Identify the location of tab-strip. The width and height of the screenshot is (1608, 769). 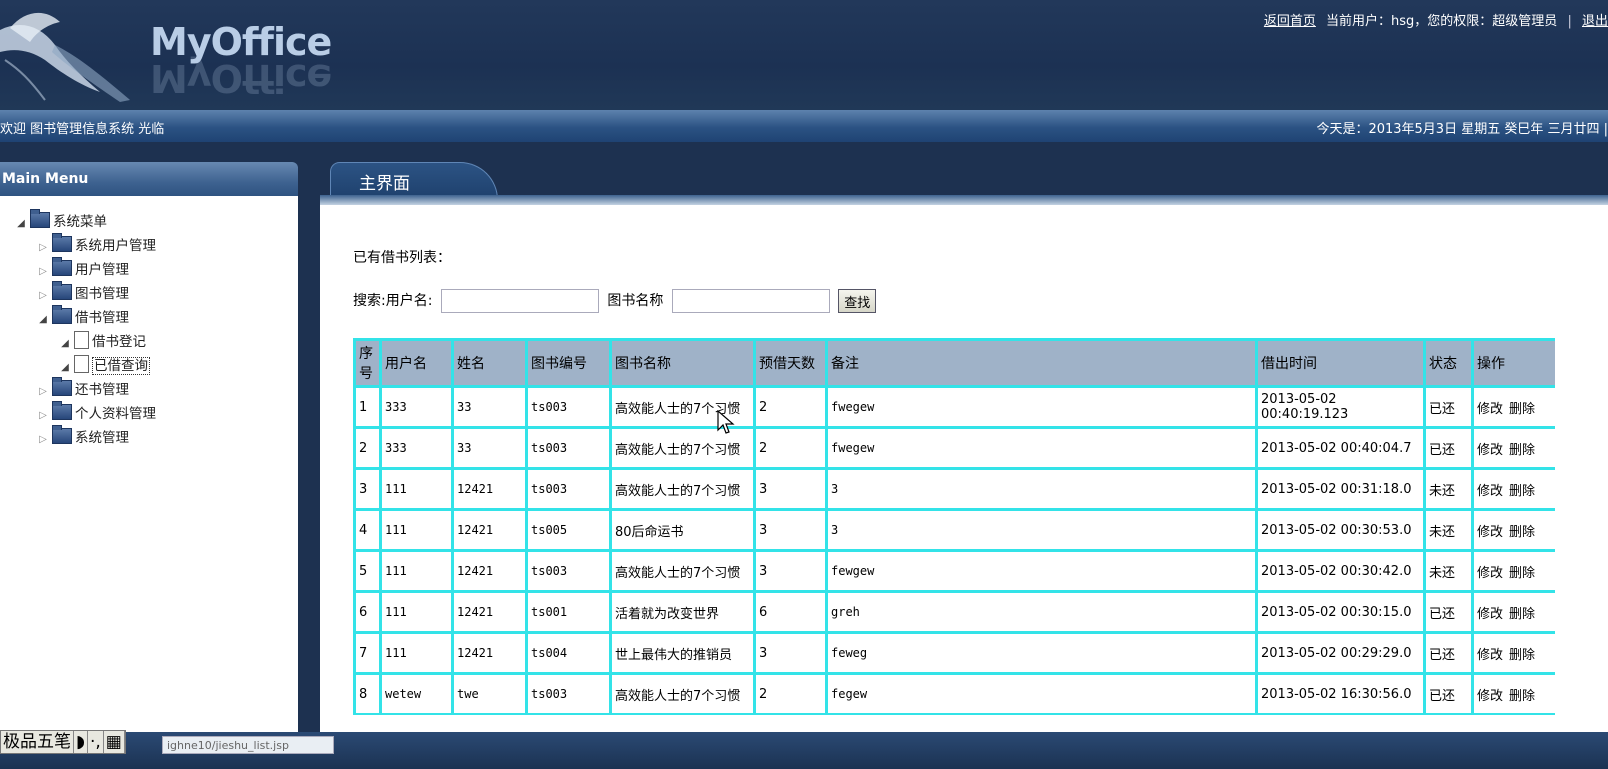
(964, 200).